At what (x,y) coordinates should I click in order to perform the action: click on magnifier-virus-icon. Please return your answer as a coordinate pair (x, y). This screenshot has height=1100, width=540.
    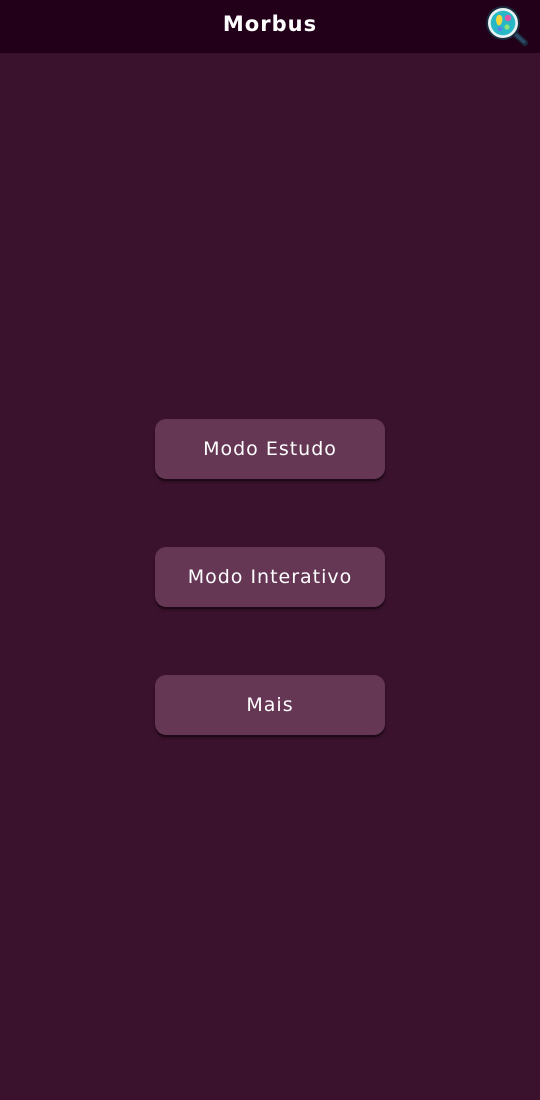
    Looking at the image, I should click on (507, 26).